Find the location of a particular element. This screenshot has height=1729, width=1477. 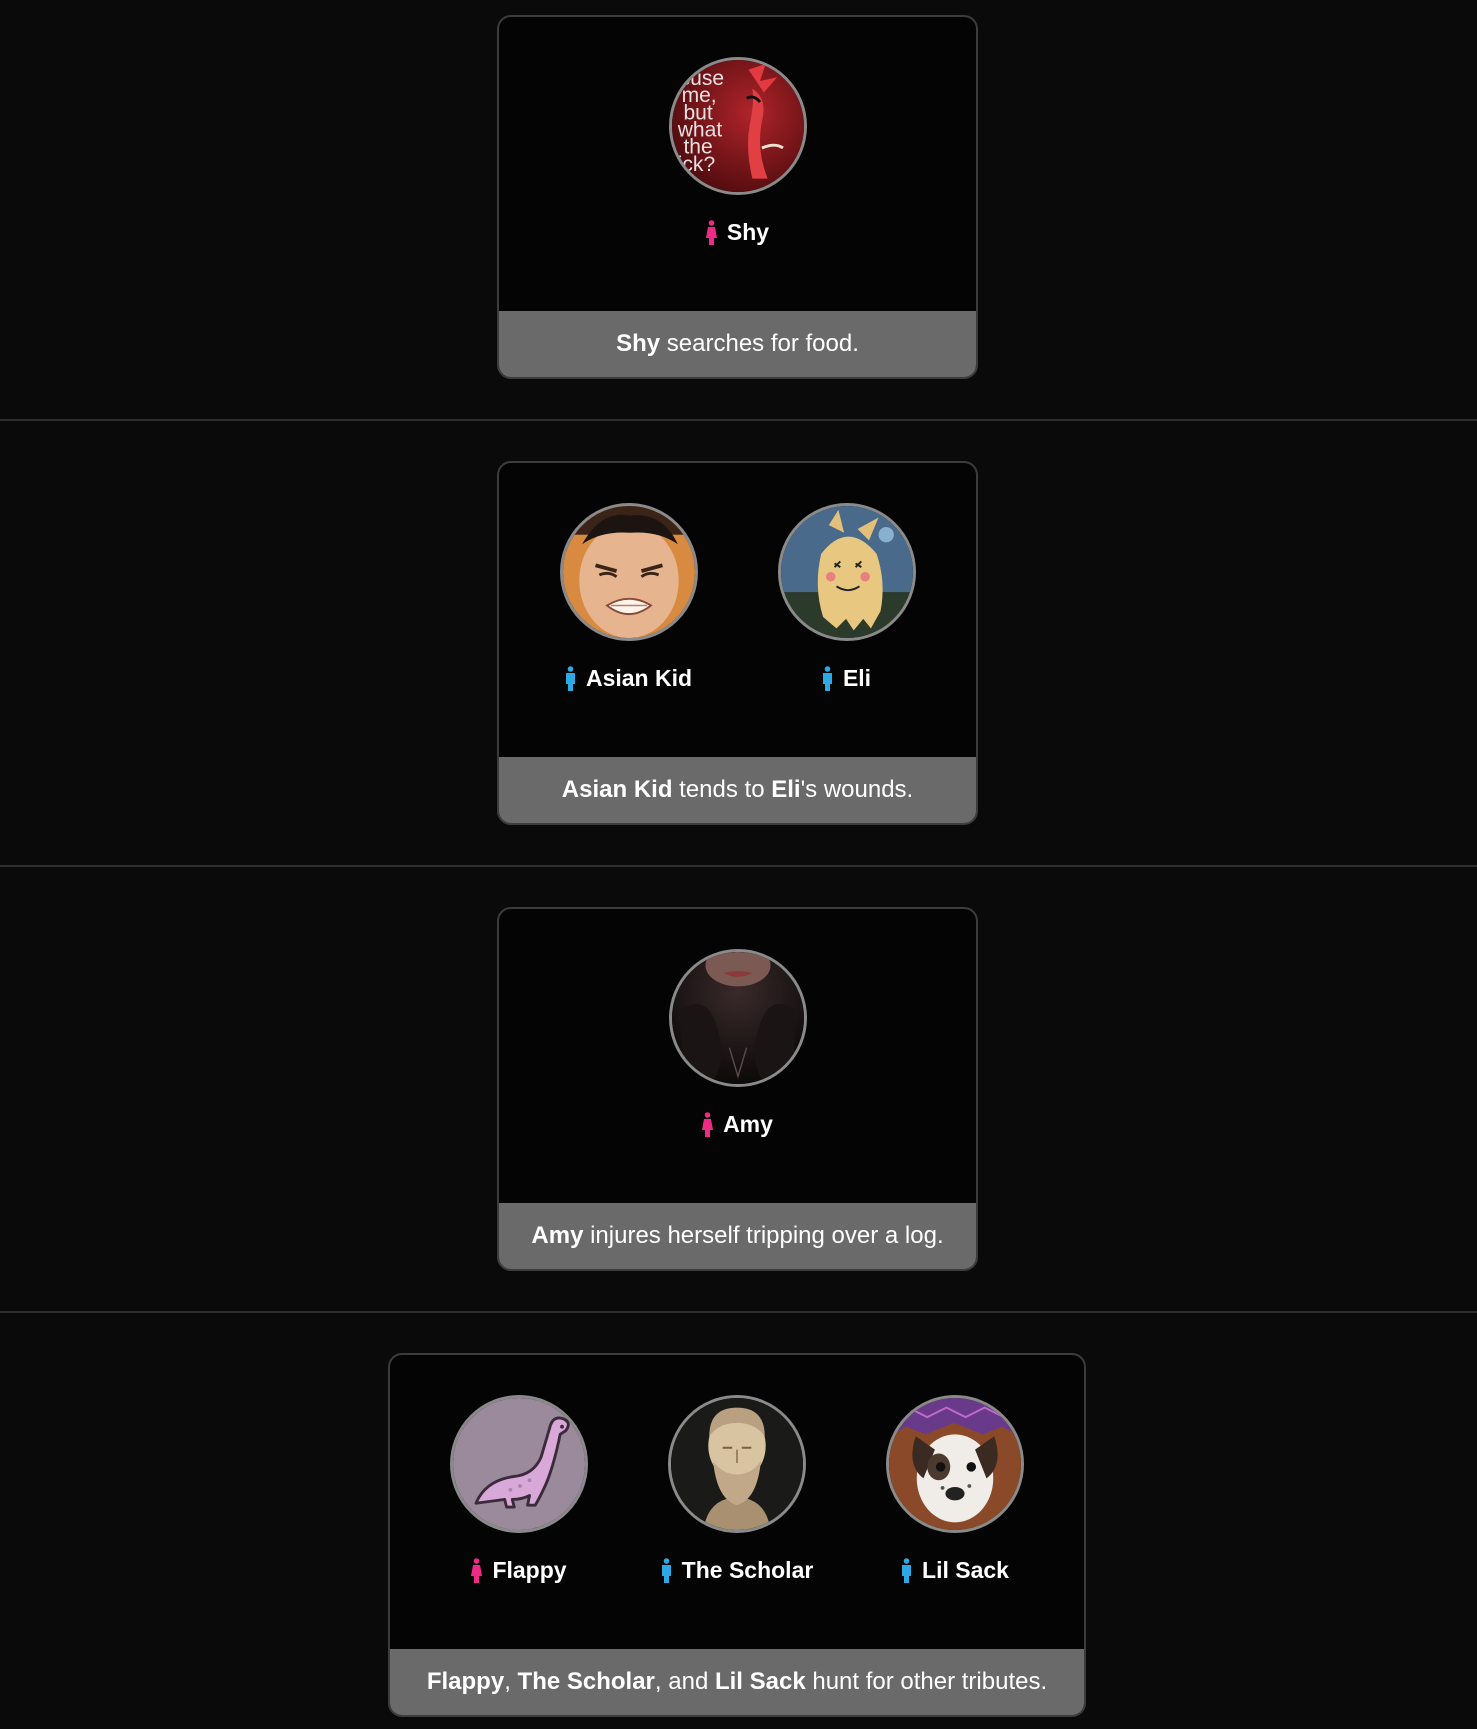

tribute-name-row: Amy is located at coordinates (737, 1124).